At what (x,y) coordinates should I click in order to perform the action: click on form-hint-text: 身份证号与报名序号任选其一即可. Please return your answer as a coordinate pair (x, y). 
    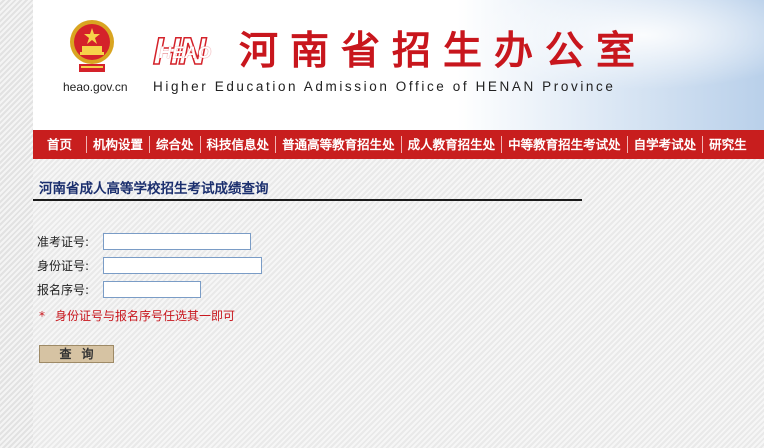
    Looking at the image, I should click on (145, 316).